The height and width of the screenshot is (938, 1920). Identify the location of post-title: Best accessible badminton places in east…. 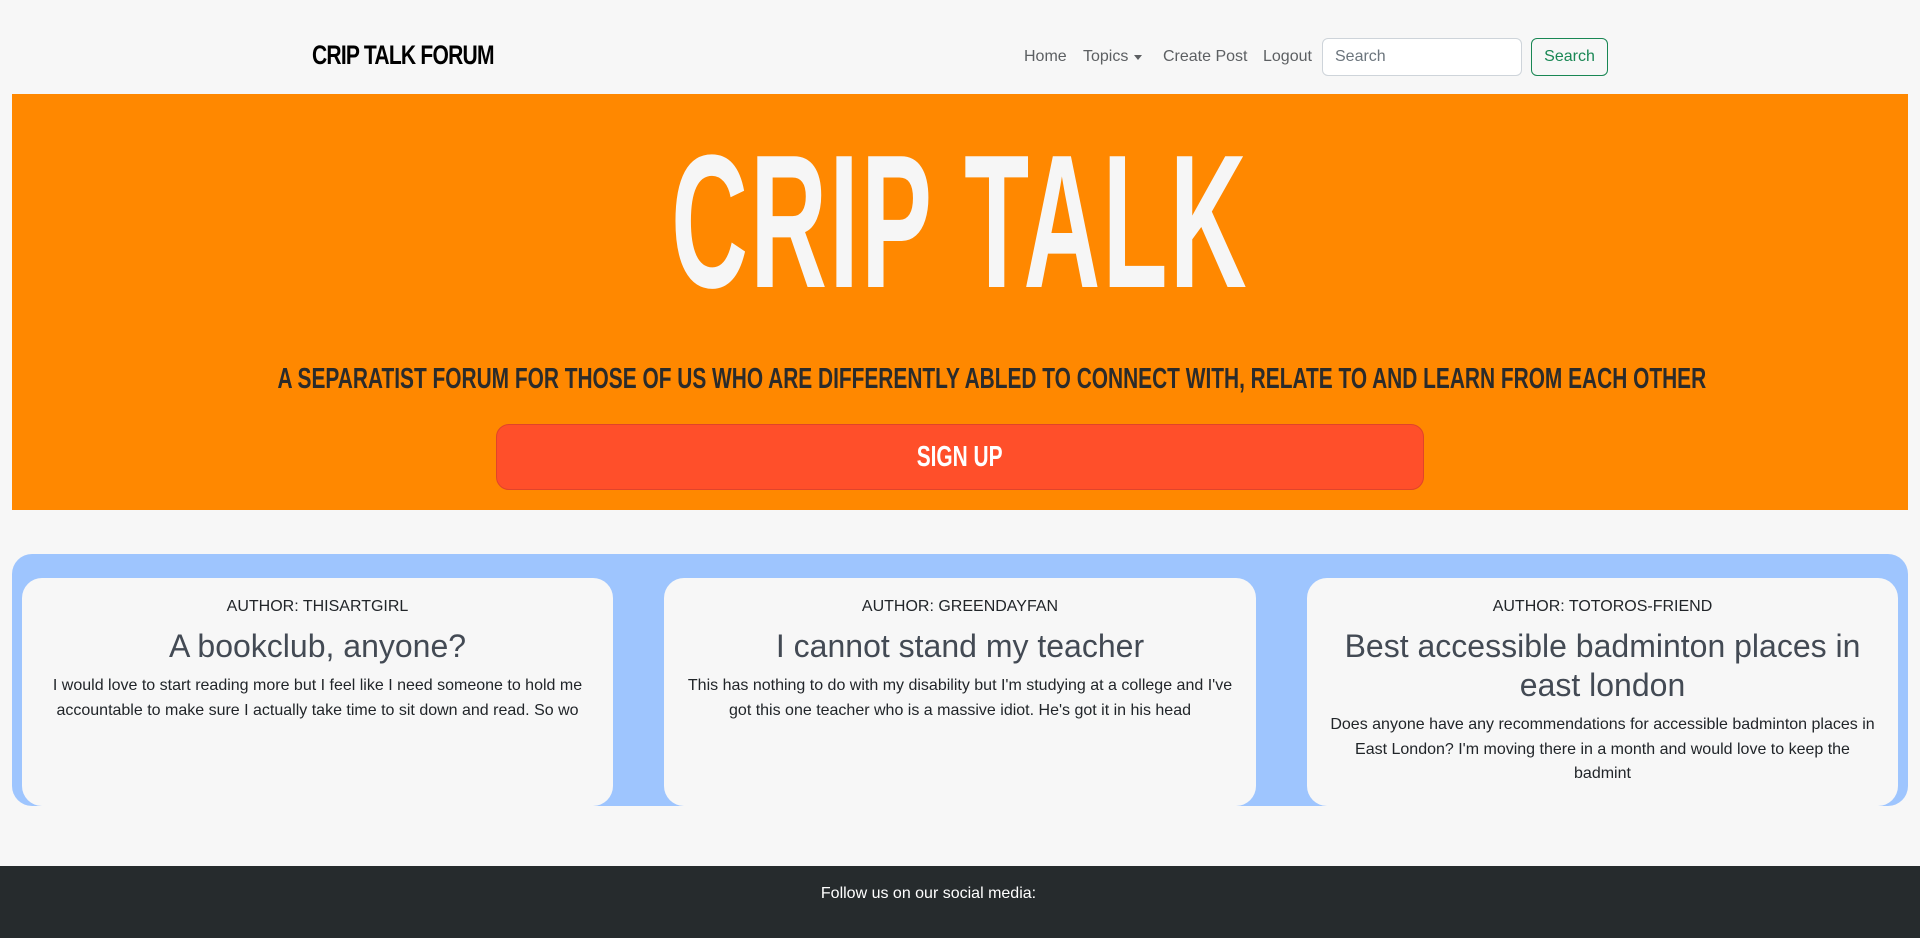
(1602, 666).